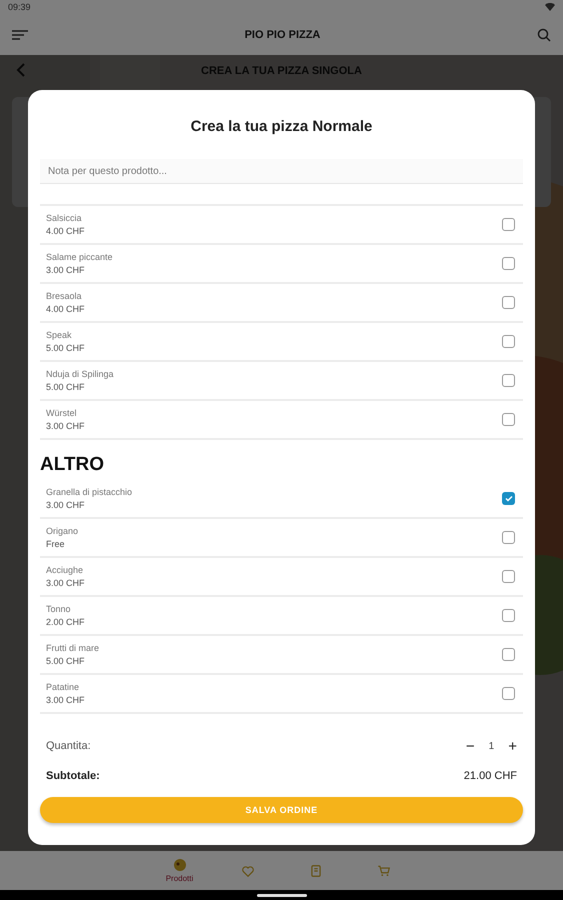 This screenshot has width=563, height=900. I want to click on heart-icon, so click(247, 871).